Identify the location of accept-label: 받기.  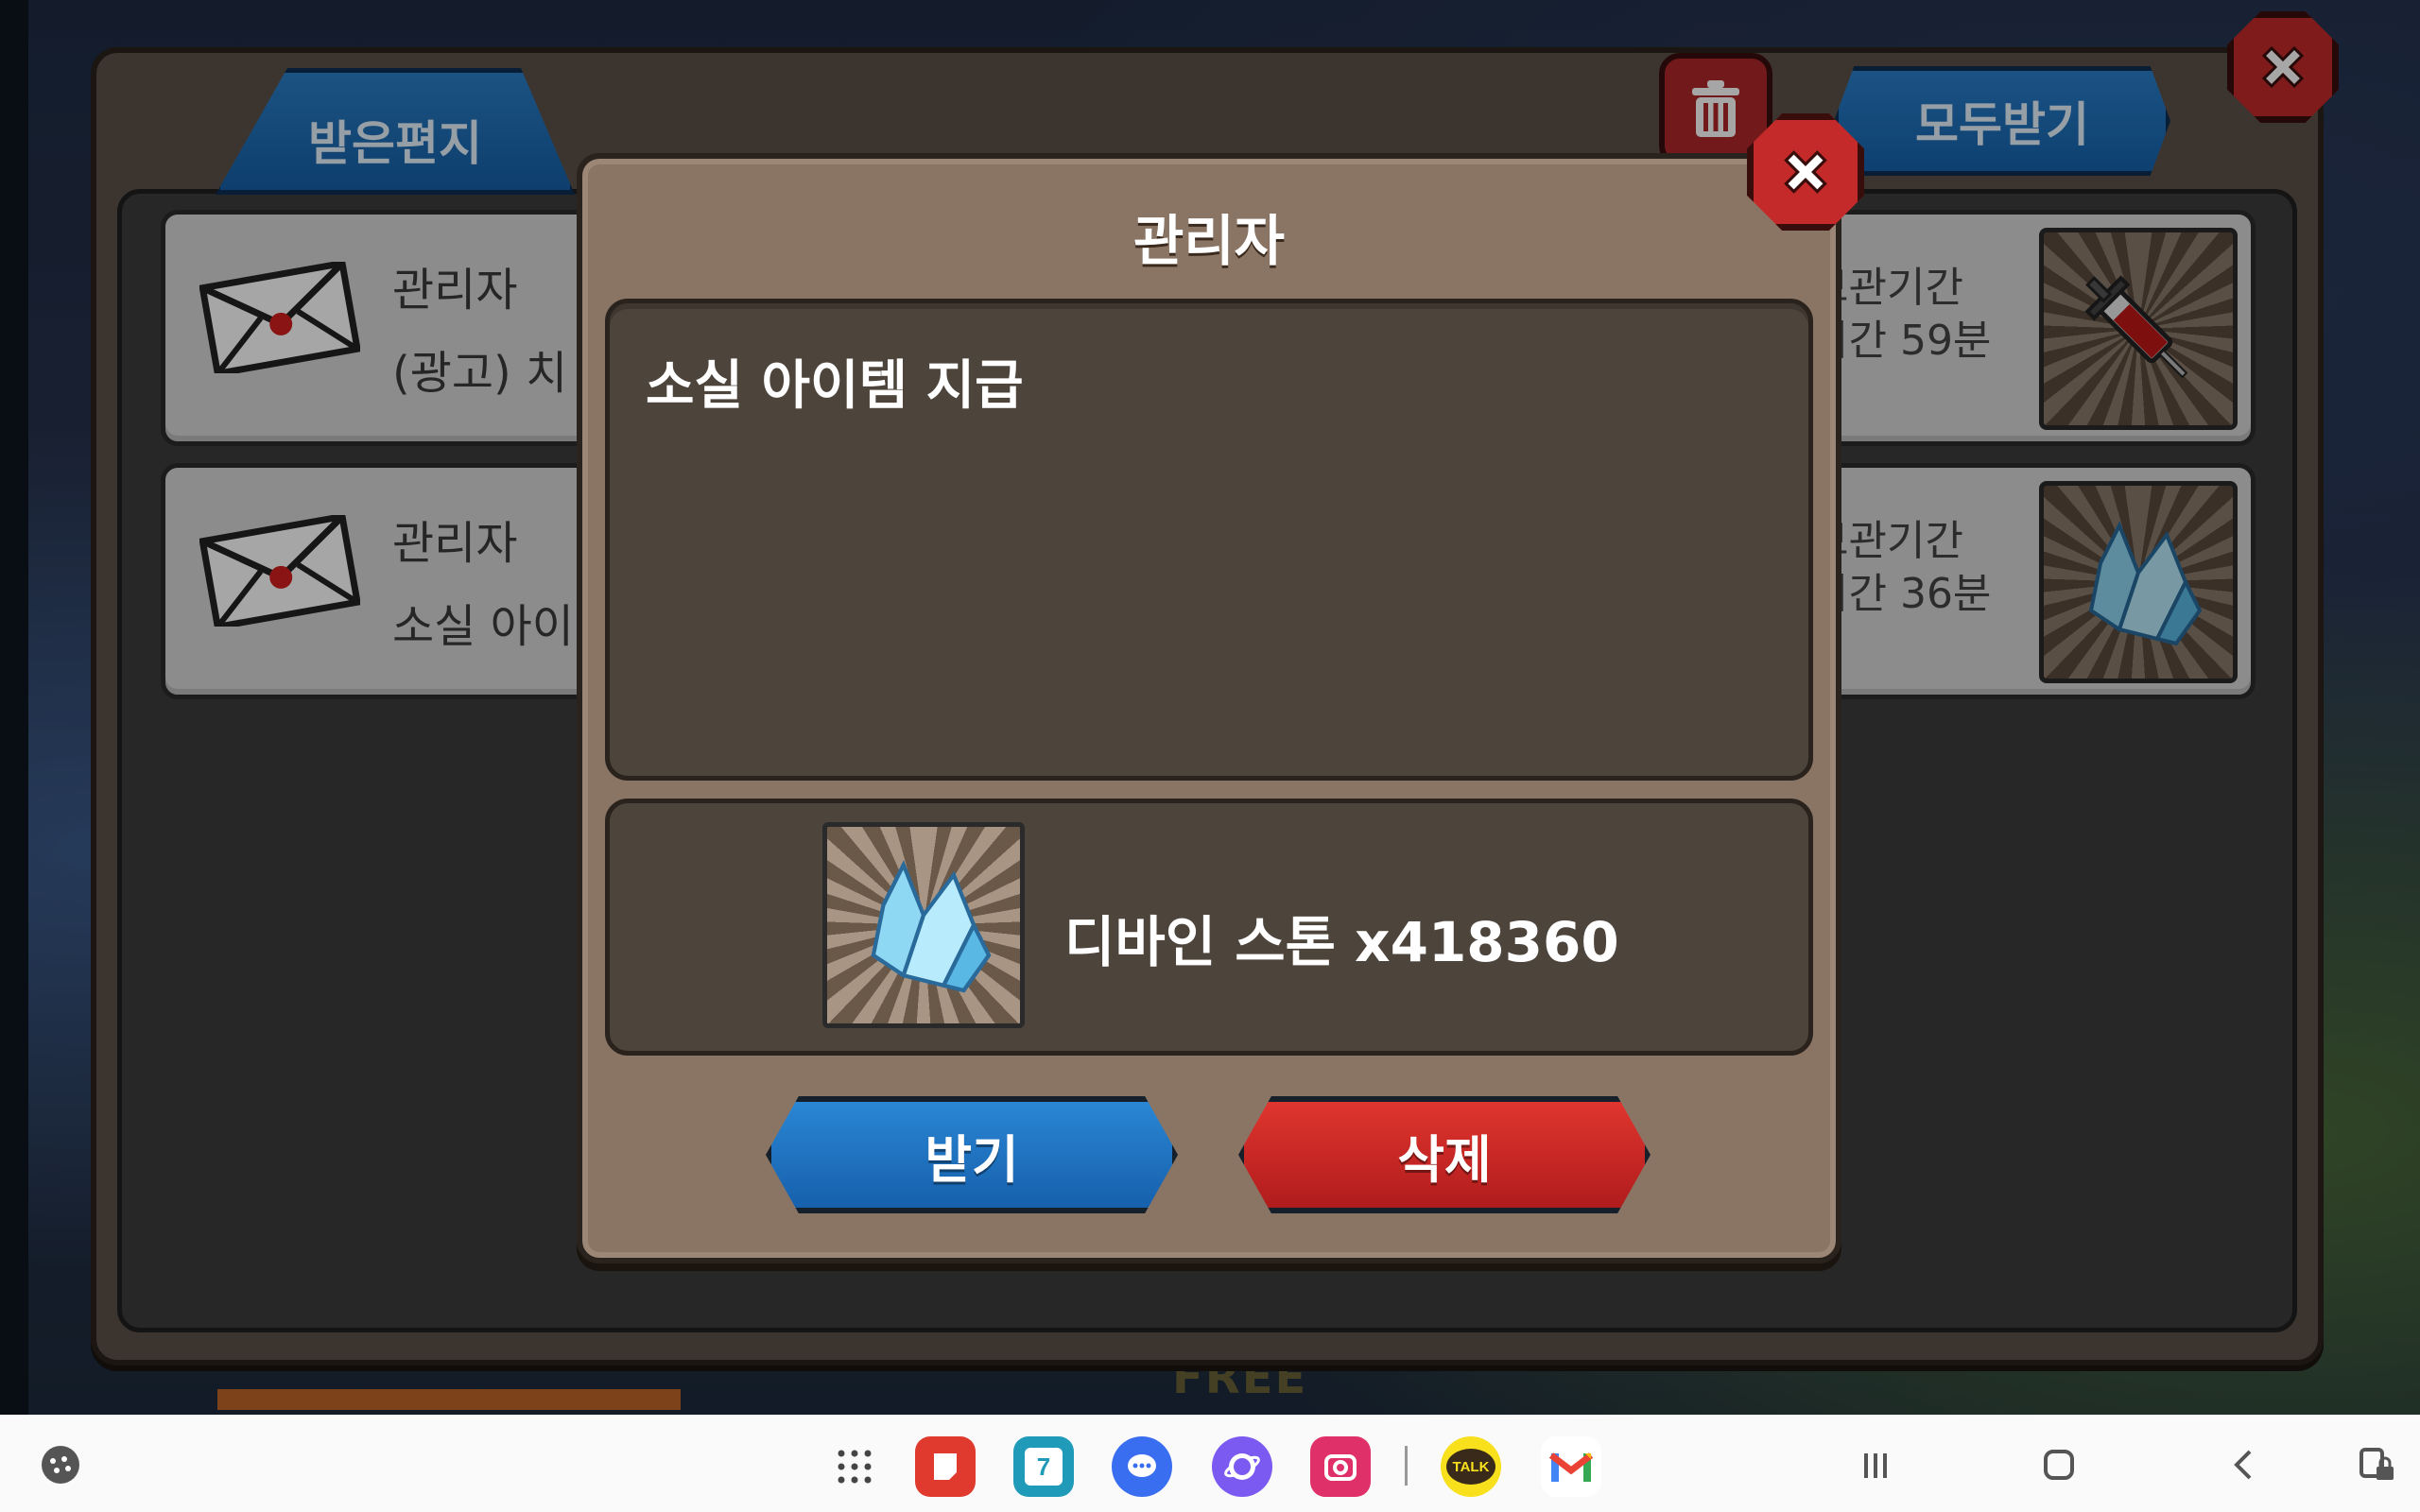
(972, 1159).